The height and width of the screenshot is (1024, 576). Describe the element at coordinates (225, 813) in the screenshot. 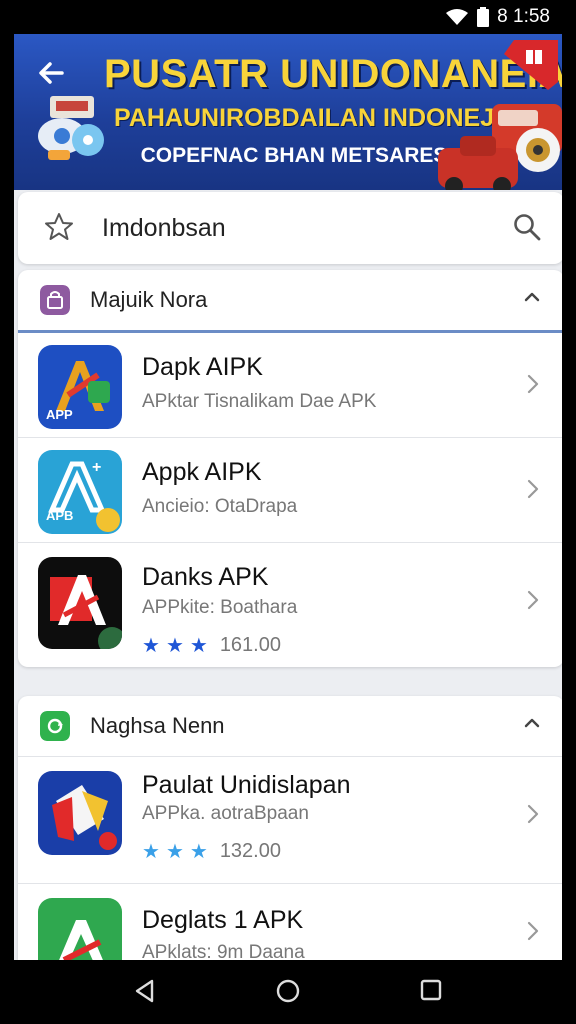

I see `app-subtitle: APPka. aotraBpaan` at that location.